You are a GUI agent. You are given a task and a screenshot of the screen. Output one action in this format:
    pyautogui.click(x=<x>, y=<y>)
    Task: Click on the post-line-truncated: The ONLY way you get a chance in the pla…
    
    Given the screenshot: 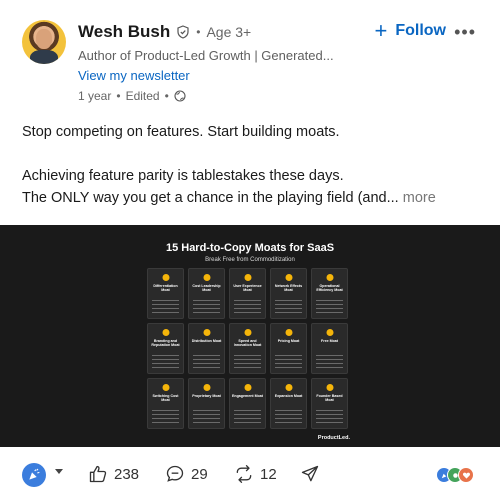 What is the action you would take?
    pyautogui.click(x=252, y=198)
    